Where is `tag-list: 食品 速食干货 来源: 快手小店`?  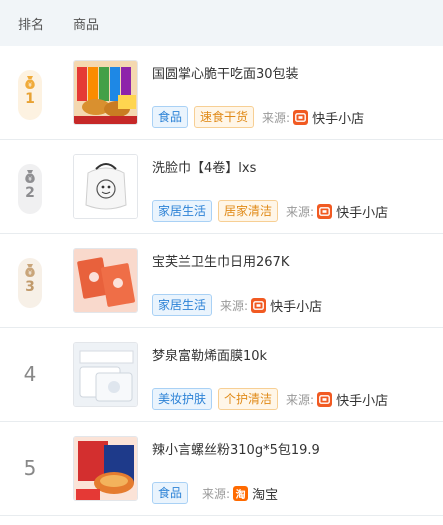
tag-list: 食品 速食干货 来源: 快手小店 is located at coordinates (258, 117).